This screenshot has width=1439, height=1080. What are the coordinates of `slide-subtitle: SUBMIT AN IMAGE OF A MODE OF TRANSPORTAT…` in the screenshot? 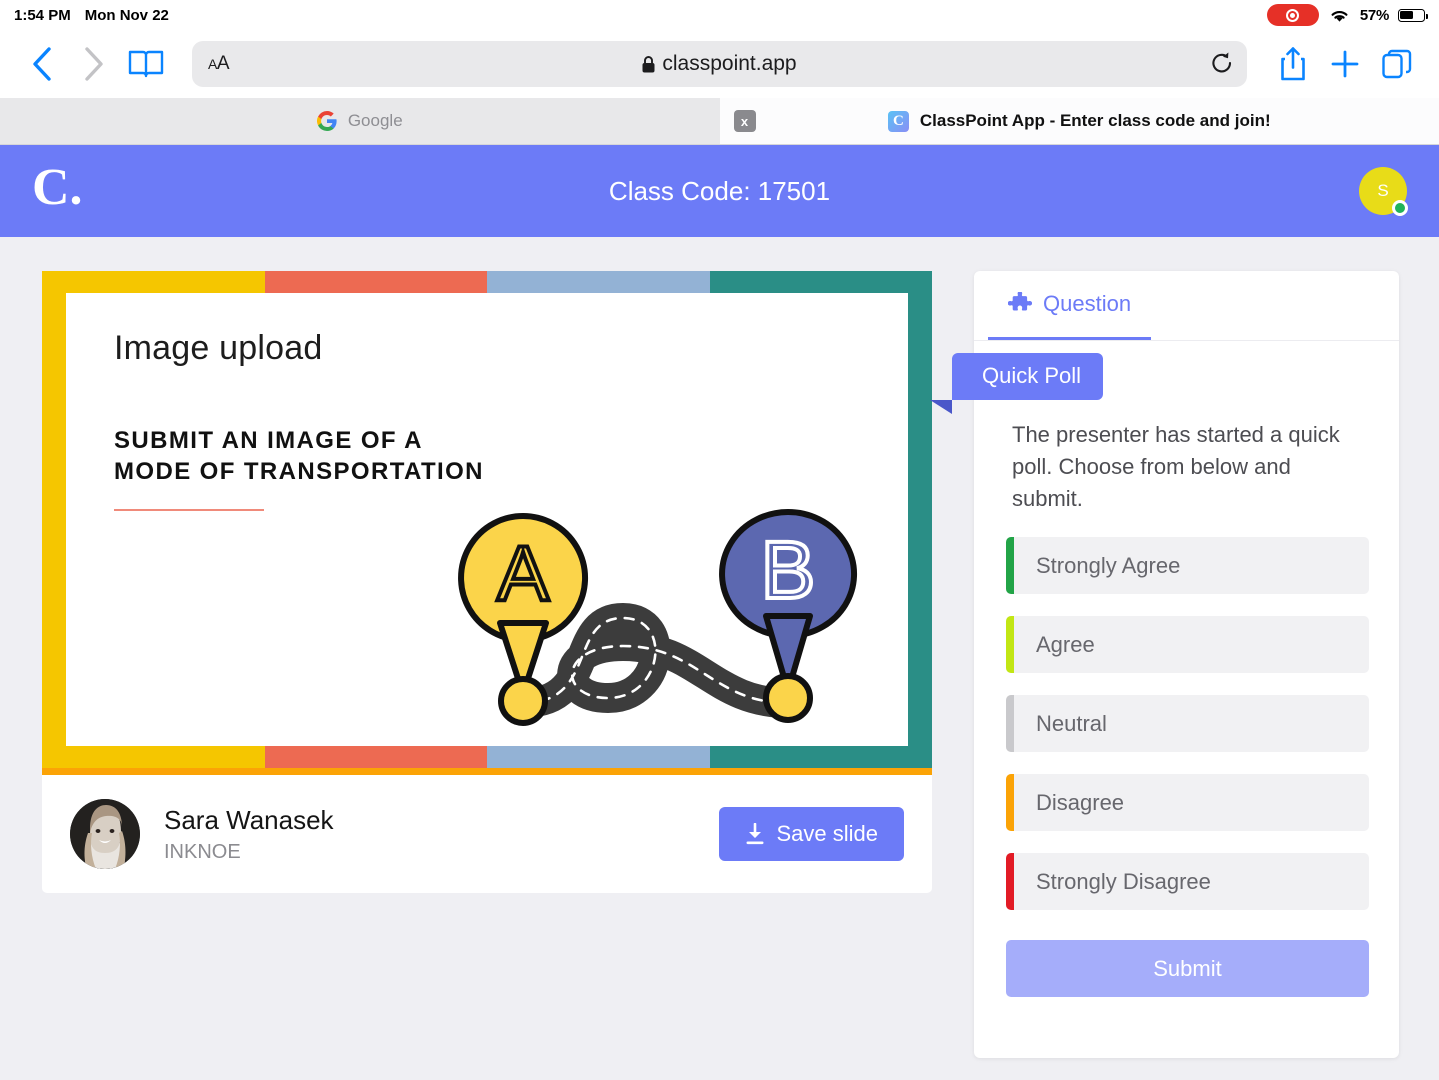 It's located at (487, 456).